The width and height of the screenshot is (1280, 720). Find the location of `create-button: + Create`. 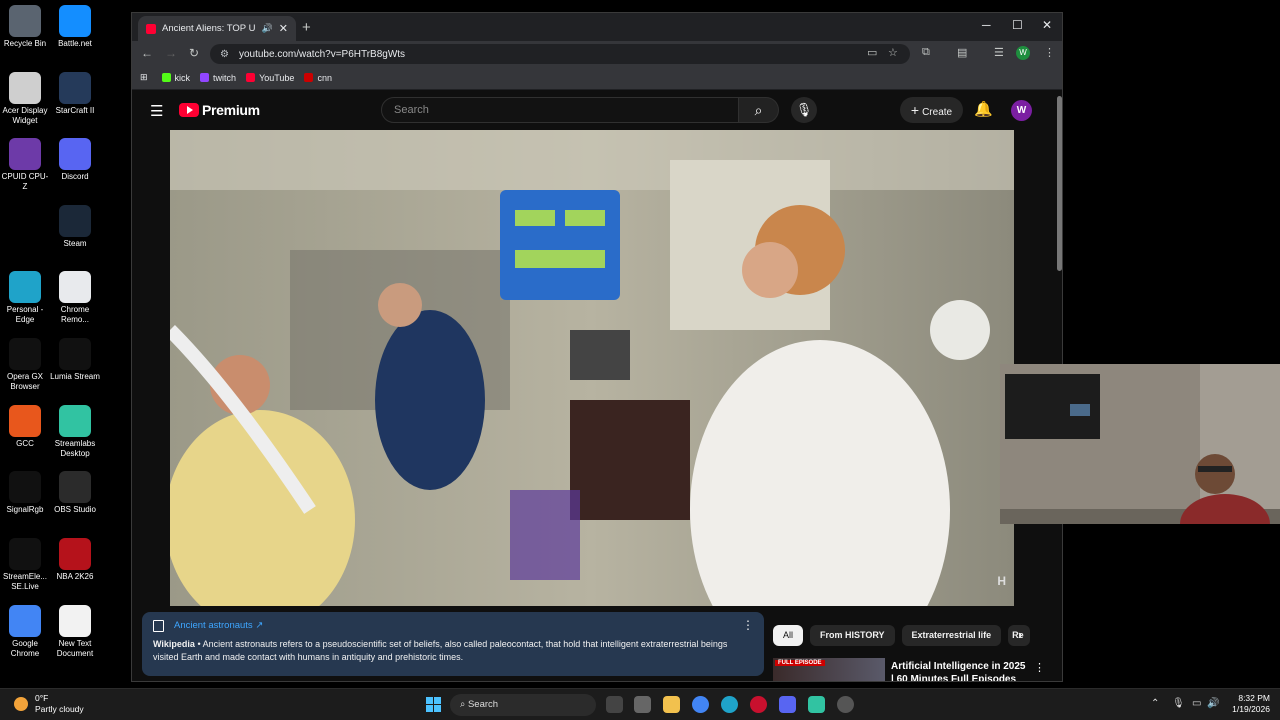

create-button: + Create is located at coordinates (931, 110).